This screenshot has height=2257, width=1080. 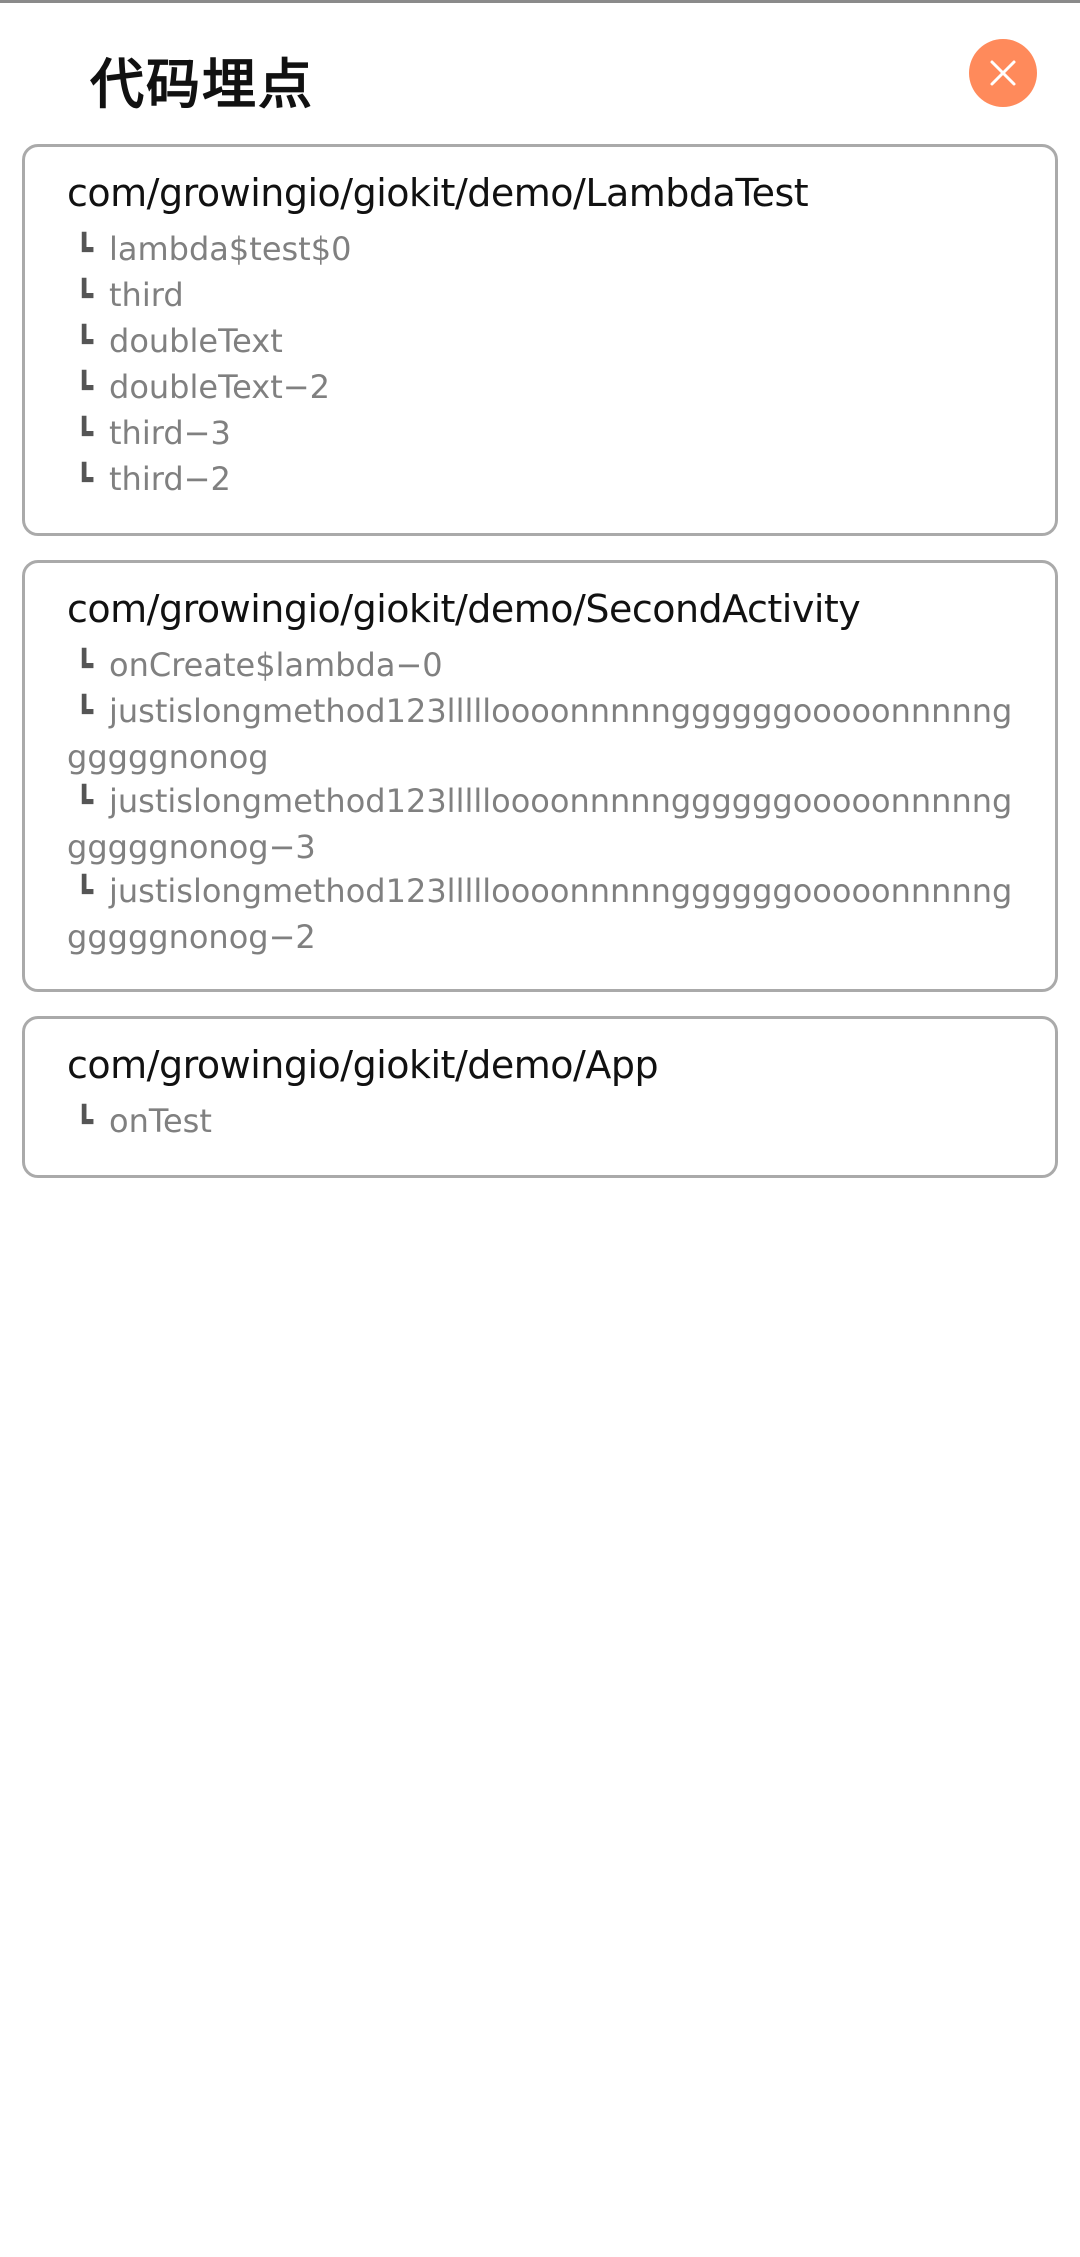 I want to click on method-name: onCreate$lambda−0, so click(x=276, y=665).